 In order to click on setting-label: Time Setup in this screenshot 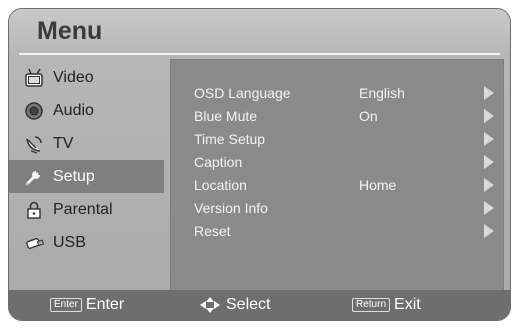, I will do `click(230, 139)`.